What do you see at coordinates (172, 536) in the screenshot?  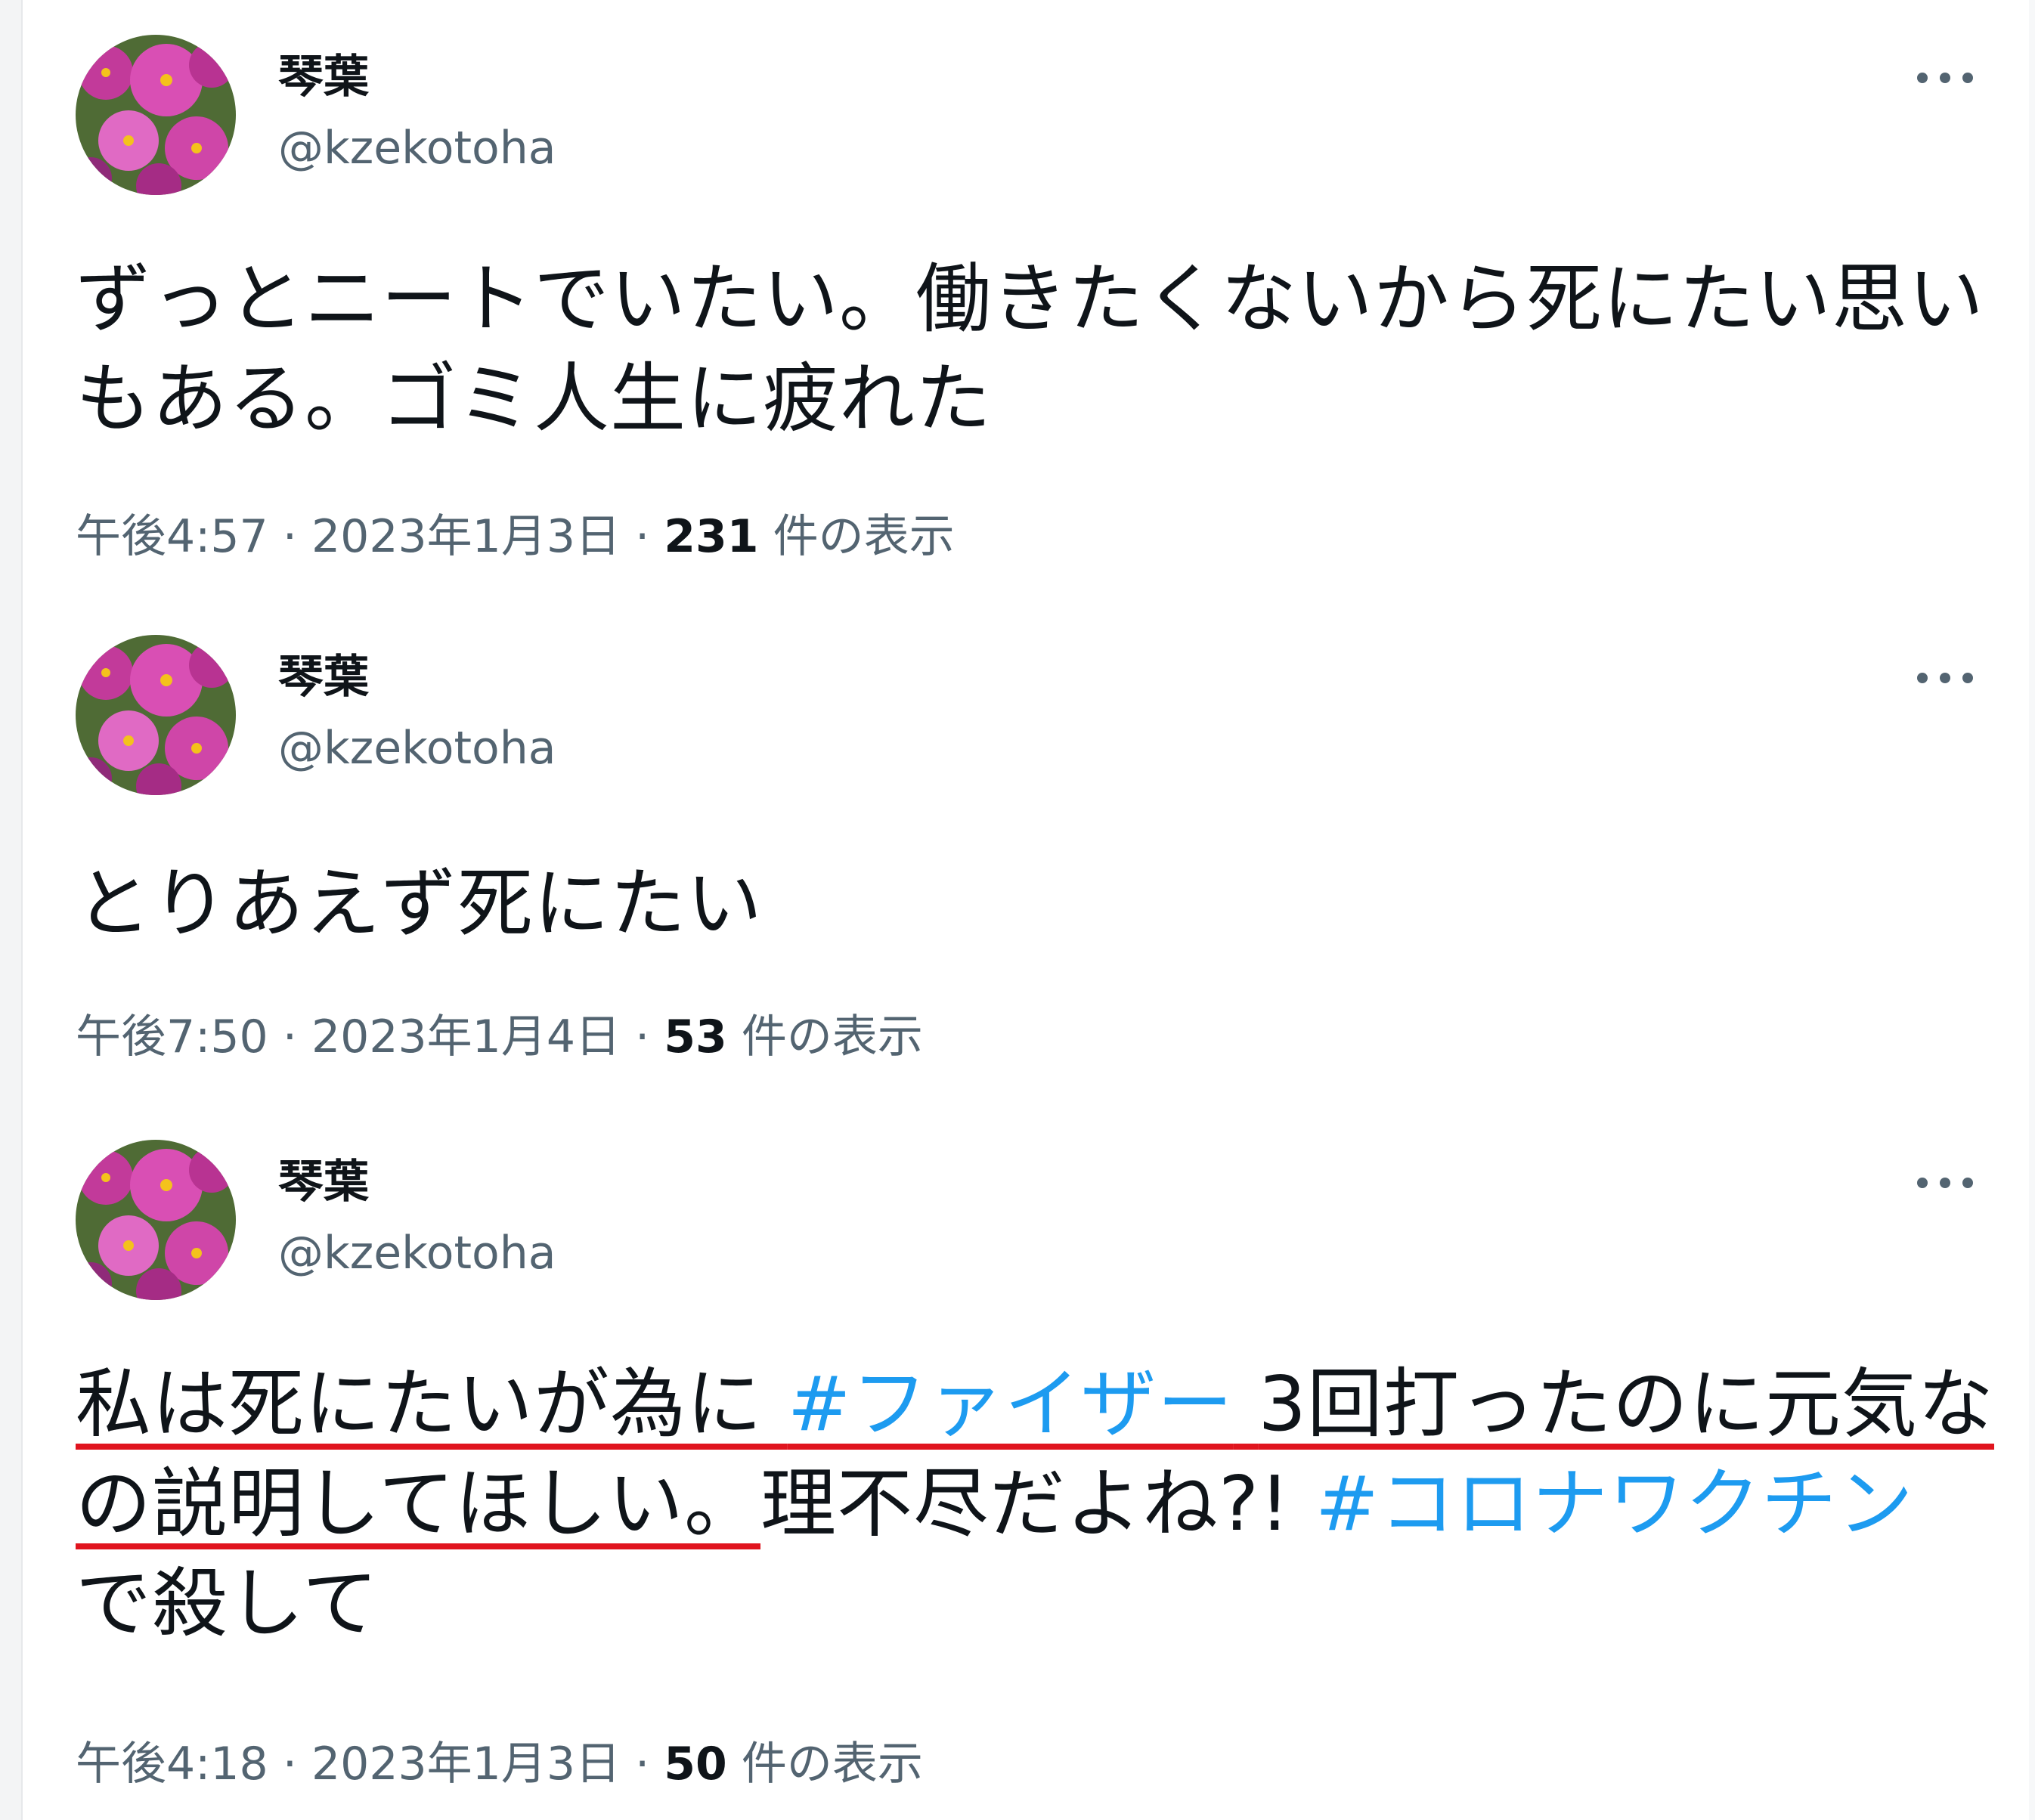 I see `tweet-time: 午後4:57` at bounding box center [172, 536].